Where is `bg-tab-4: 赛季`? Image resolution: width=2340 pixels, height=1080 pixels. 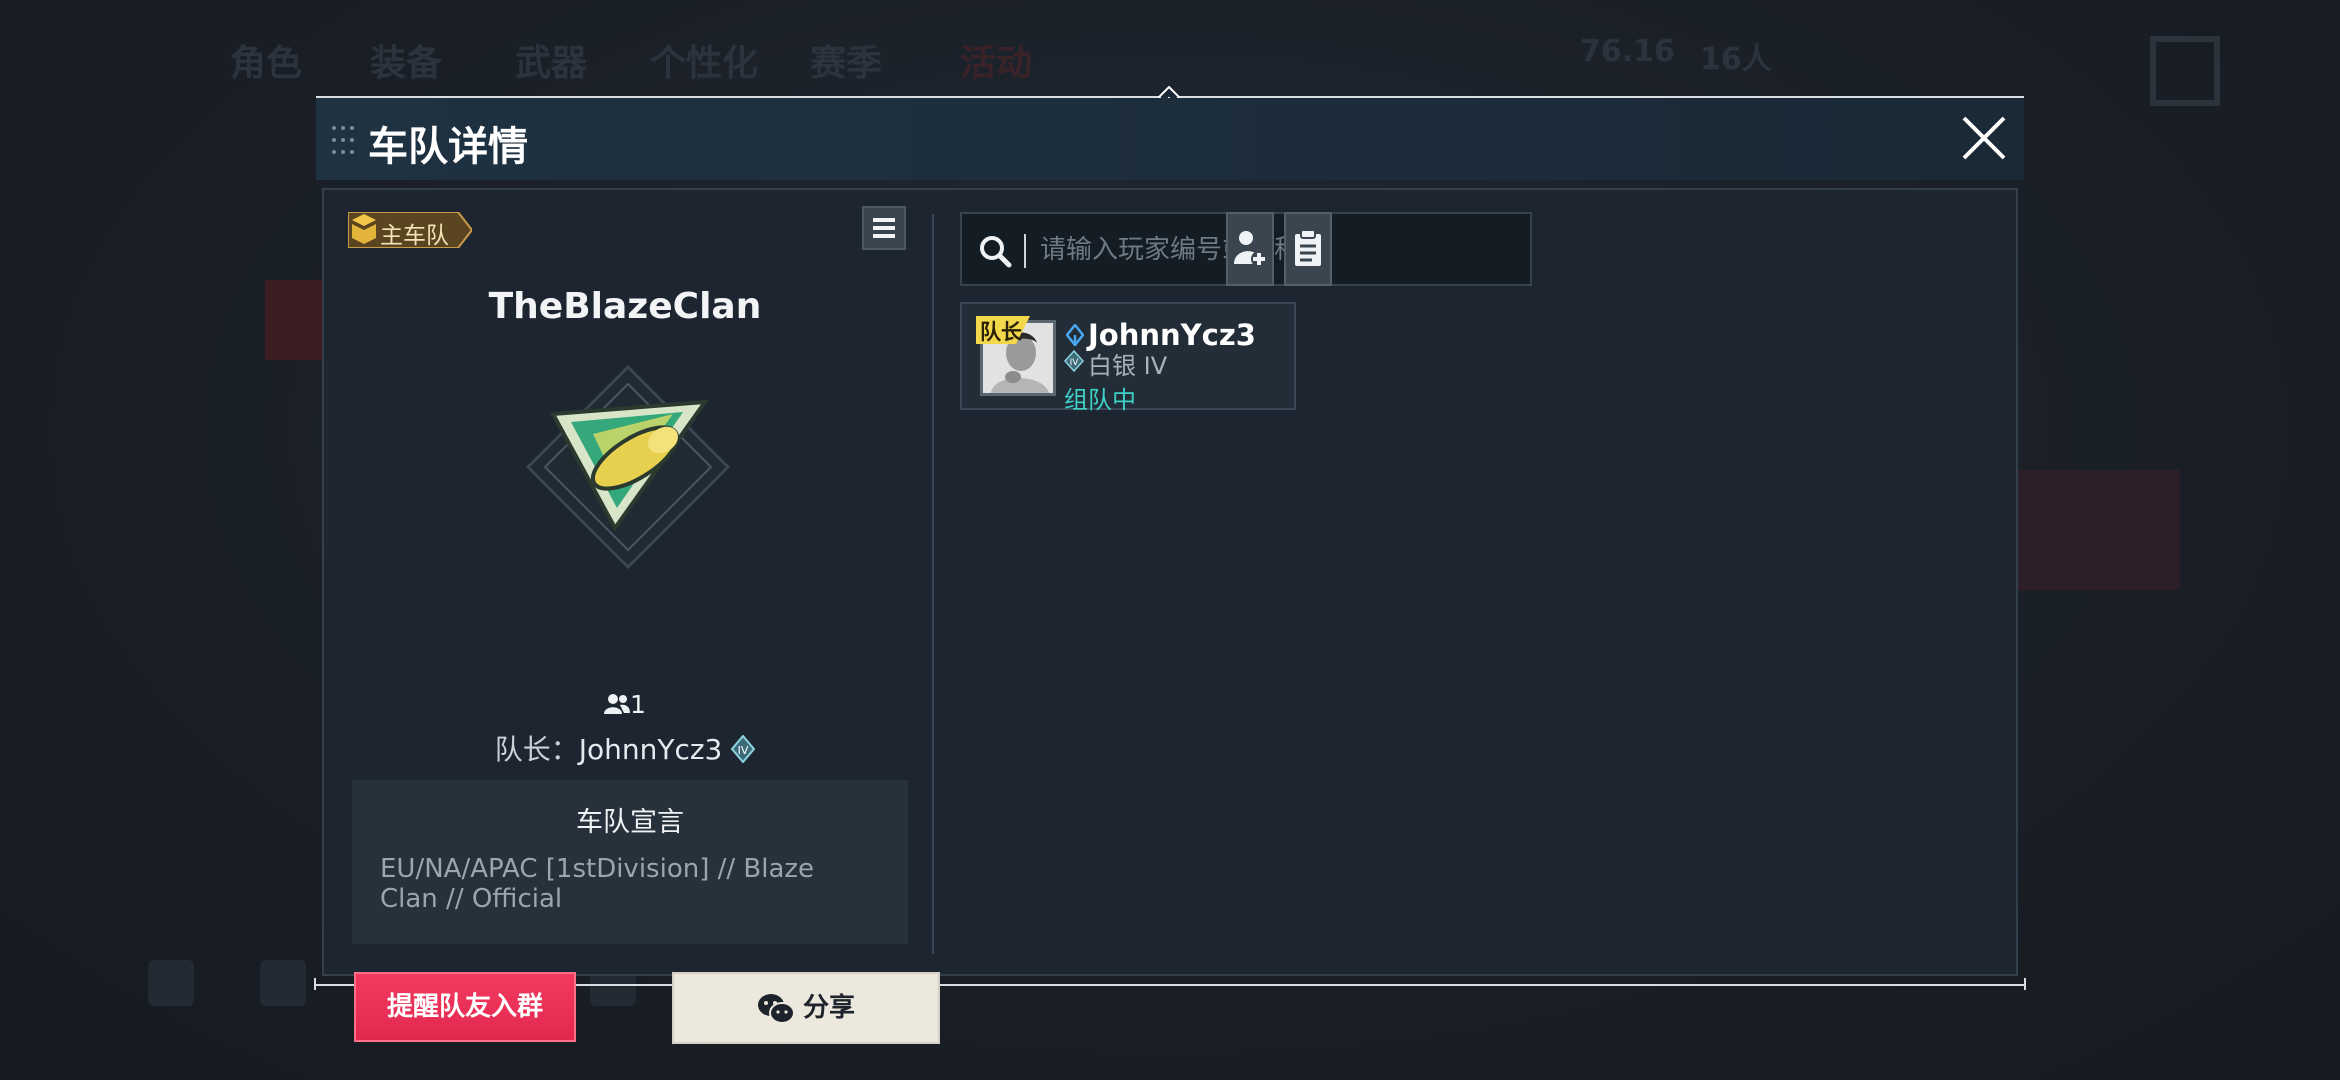
bg-tab-4: 赛季 is located at coordinates (846, 63).